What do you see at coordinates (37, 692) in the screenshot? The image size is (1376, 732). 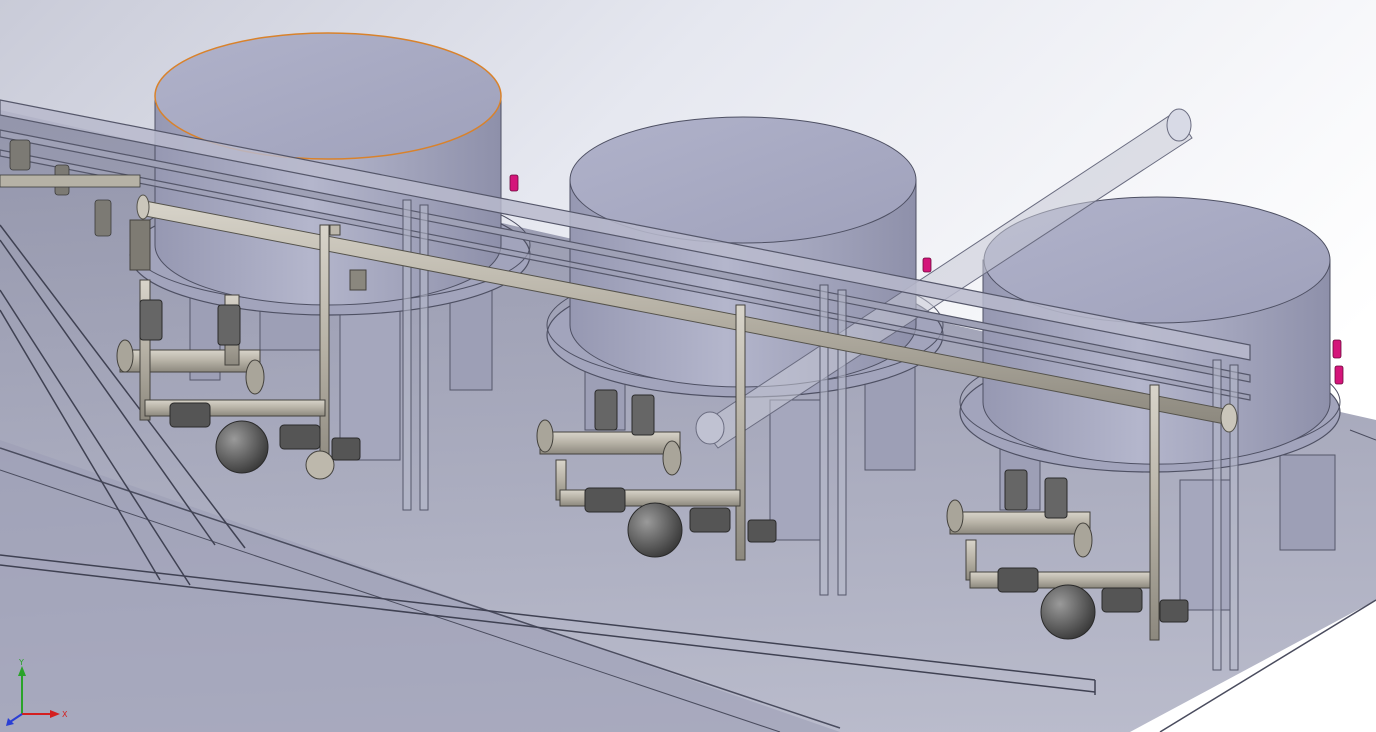 I see `coordinate-triad: Y X` at bounding box center [37, 692].